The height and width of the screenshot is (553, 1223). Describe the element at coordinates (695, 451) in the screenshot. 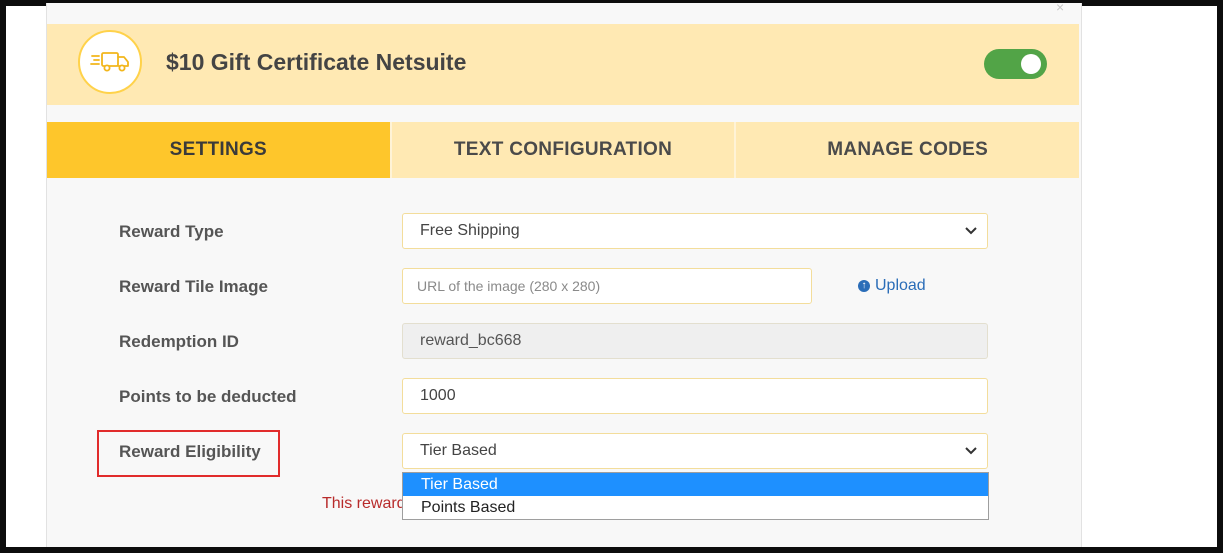

I see `eligibility-select: Tier Based` at that location.